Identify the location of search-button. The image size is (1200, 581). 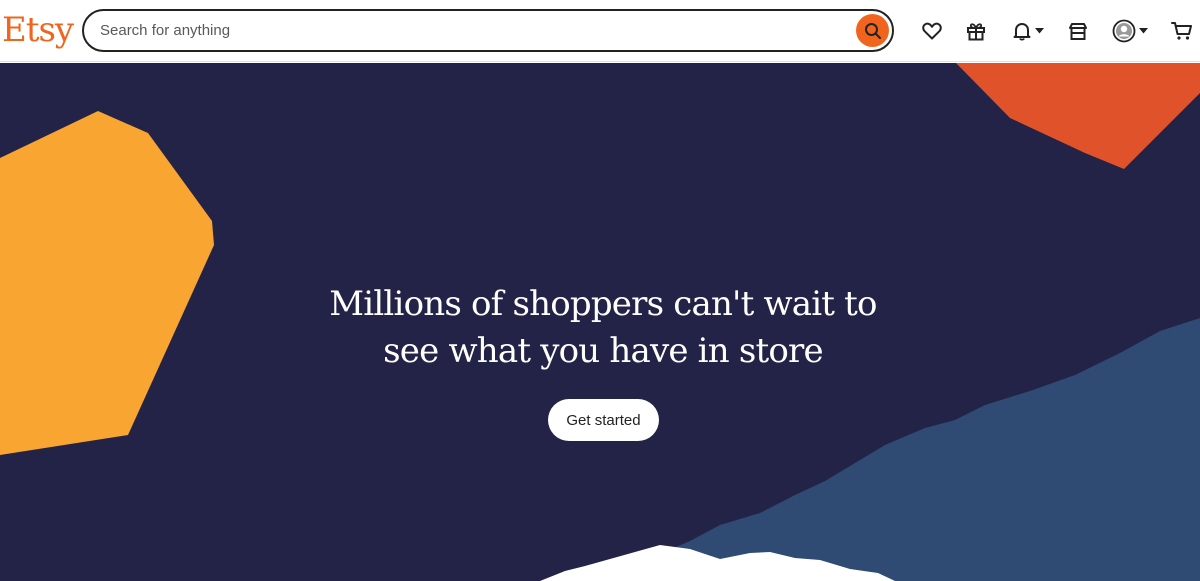
(872, 30).